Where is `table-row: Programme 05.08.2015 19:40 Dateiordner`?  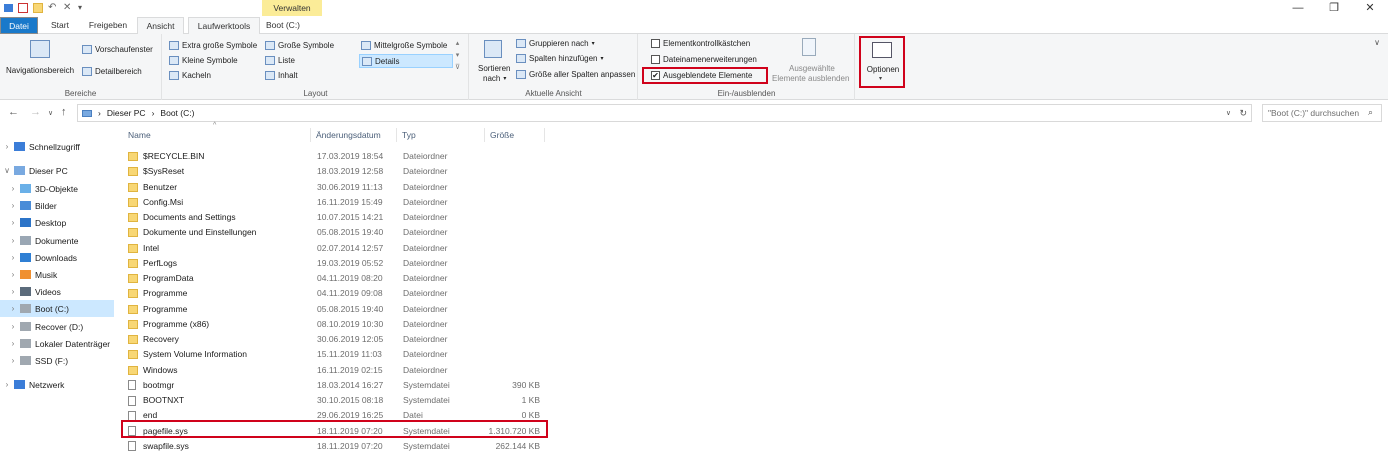 table-row: Programme 05.08.2015 19:40 Dateiordner is located at coordinates (338, 309).